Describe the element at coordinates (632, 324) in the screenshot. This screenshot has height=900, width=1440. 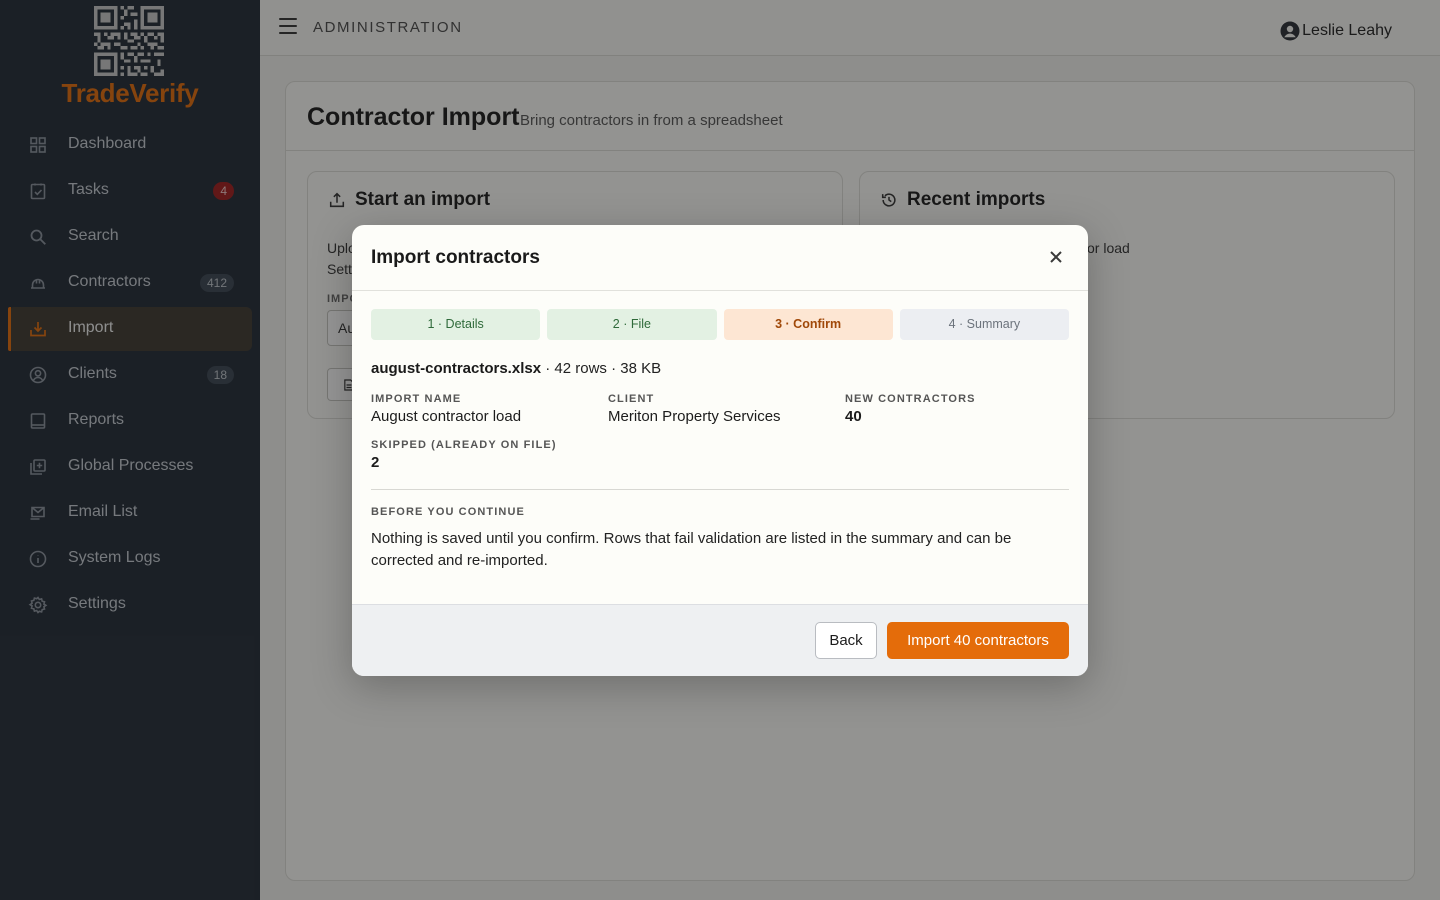
I see `step-file: 2 · File` at that location.